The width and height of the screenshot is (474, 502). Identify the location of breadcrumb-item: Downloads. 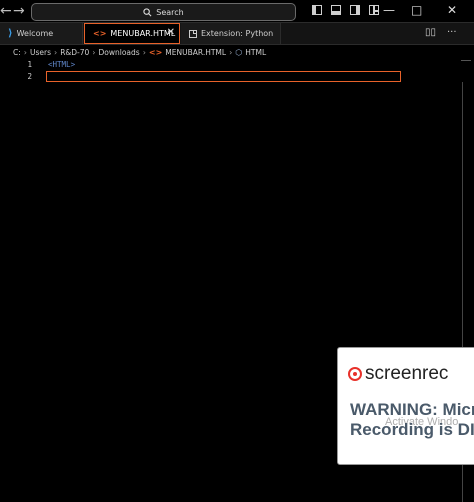
(118, 52).